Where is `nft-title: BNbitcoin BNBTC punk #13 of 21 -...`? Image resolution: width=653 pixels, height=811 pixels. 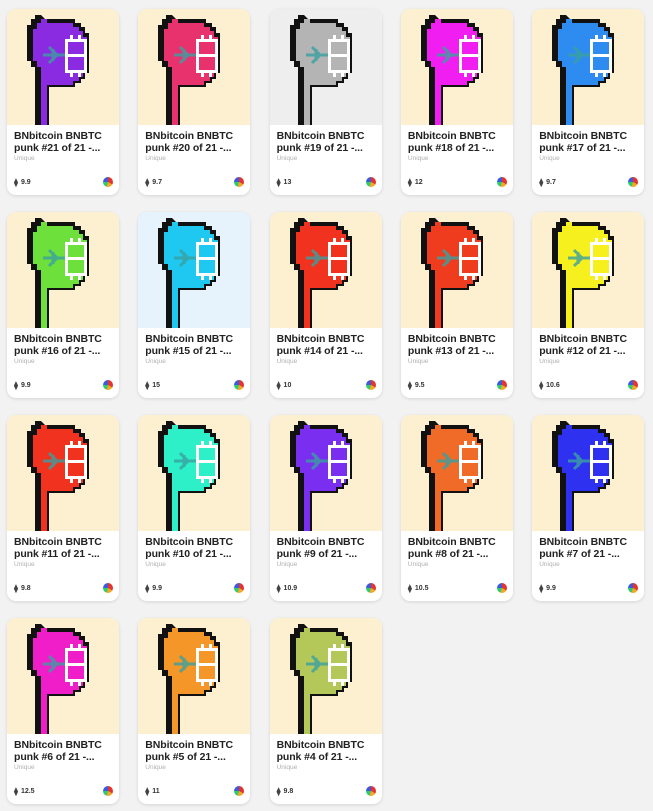
nft-title: BNbitcoin BNBTC punk #13 of 21 -... is located at coordinates (458, 345).